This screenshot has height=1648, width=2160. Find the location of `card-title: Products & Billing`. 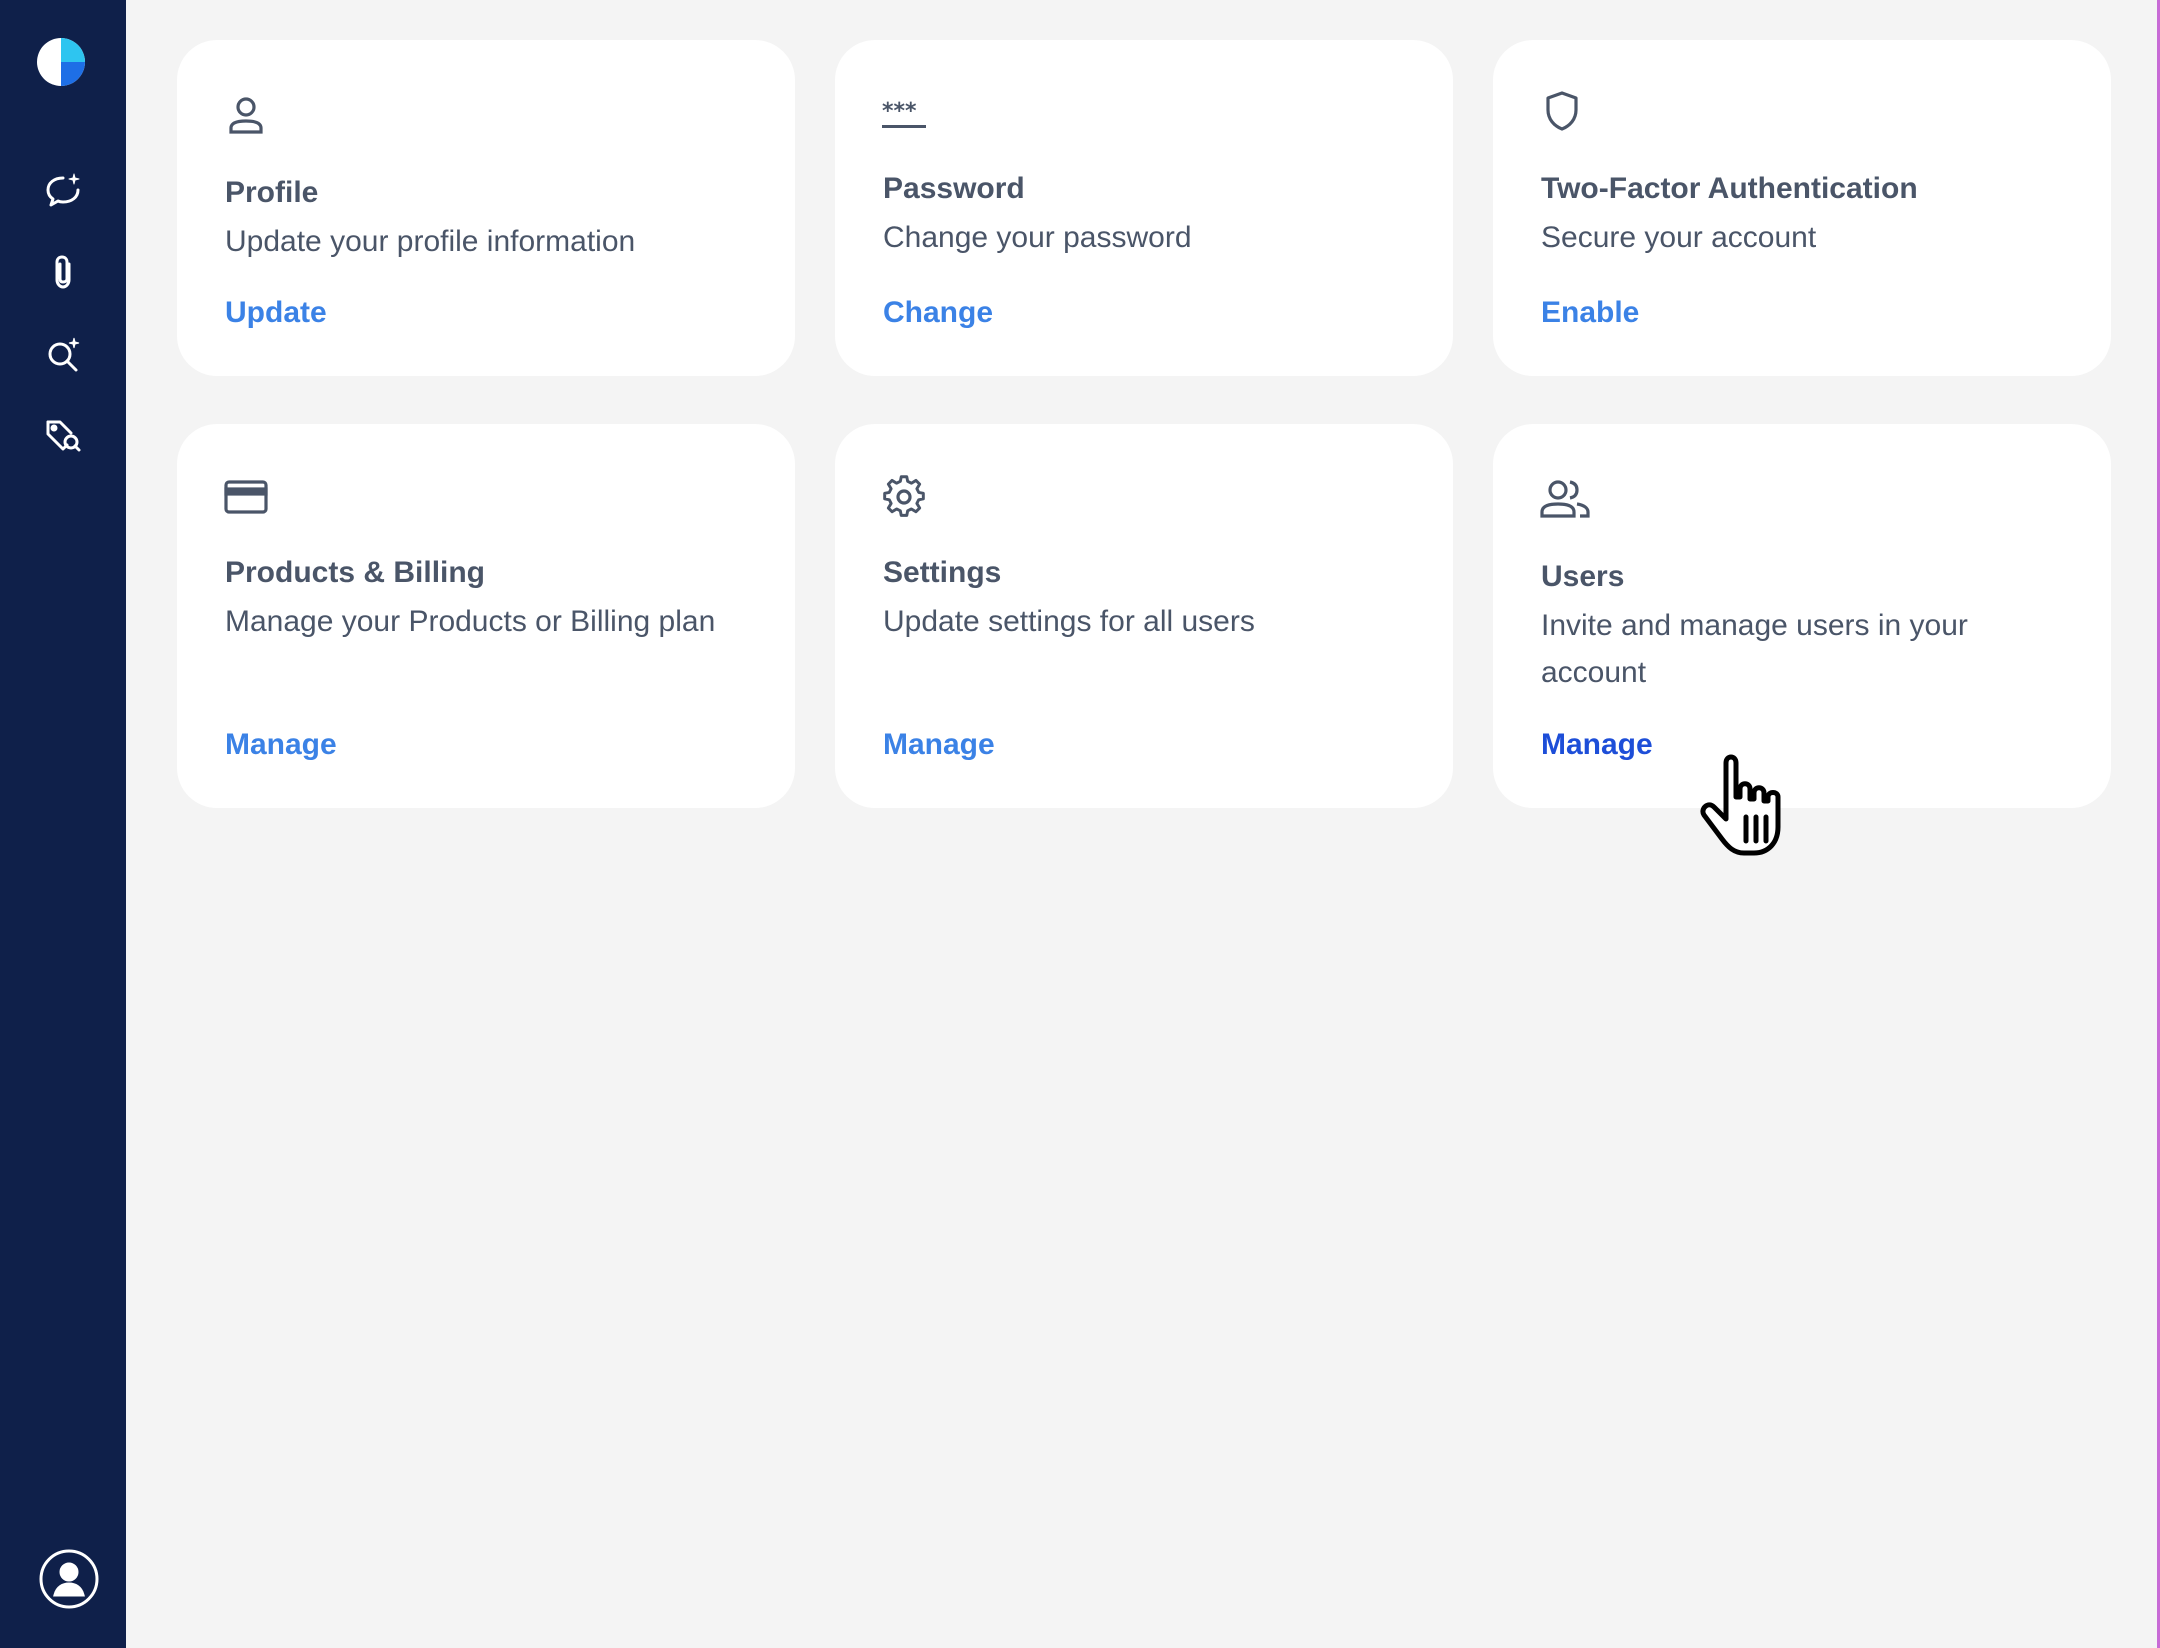

card-title: Products & Billing is located at coordinates (355, 572).